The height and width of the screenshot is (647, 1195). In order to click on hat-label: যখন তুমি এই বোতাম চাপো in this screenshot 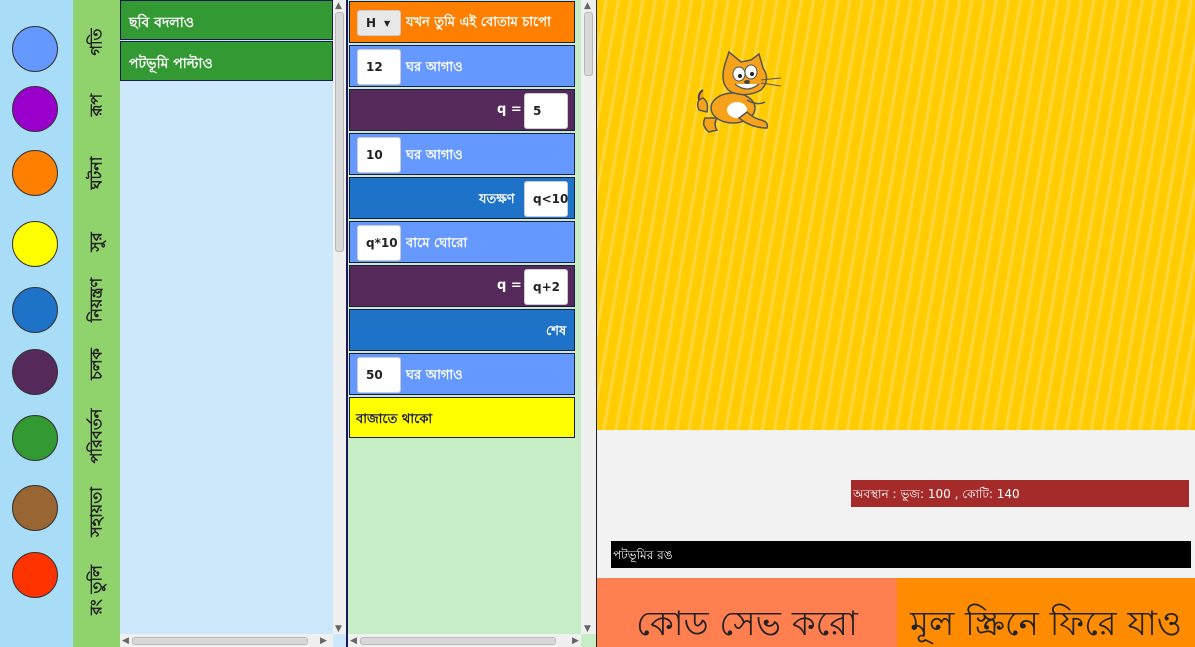, I will do `click(478, 22)`.